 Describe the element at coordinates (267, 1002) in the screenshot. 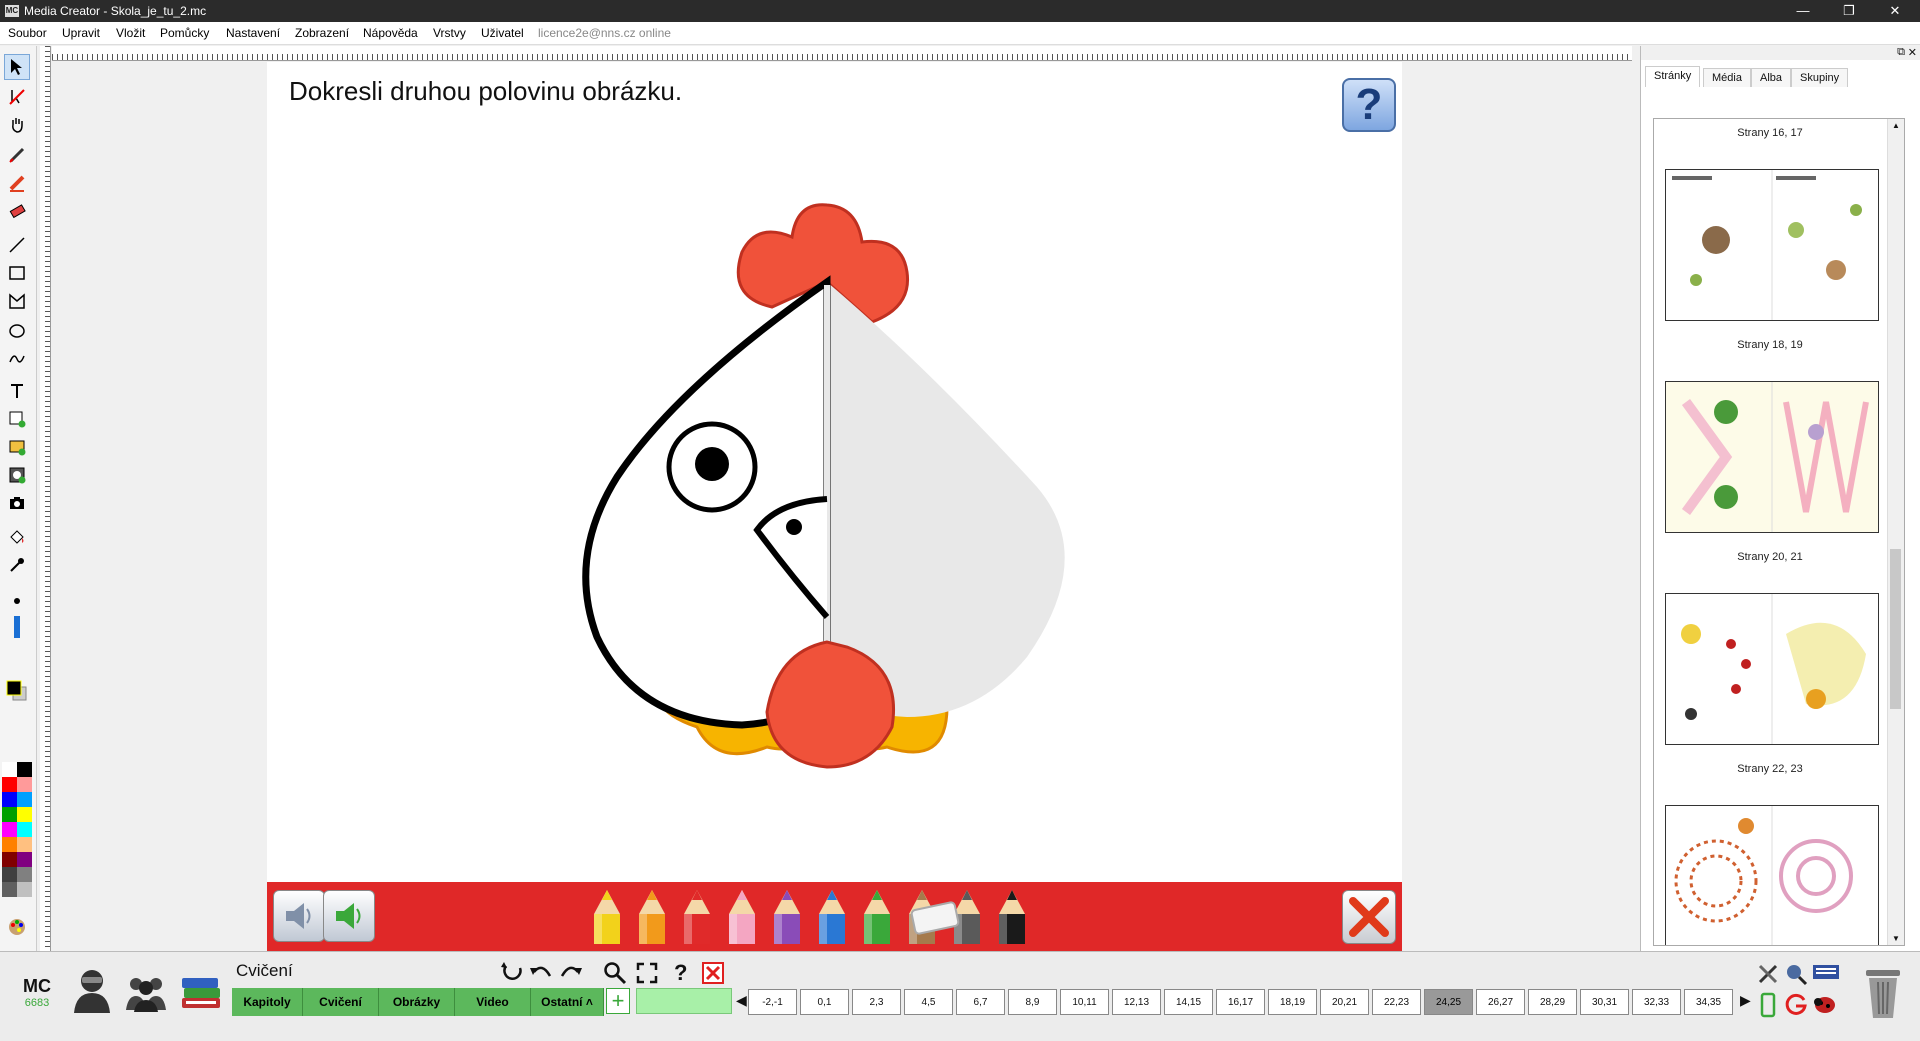

I see `tab-kapitoly: Kapitoly` at that location.